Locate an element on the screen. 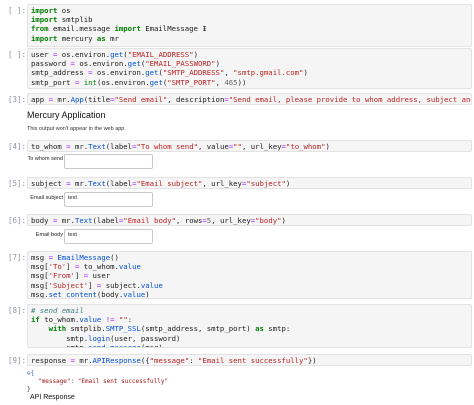  app-note: This output won't appear in the web app. is located at coordinates (76, 129).